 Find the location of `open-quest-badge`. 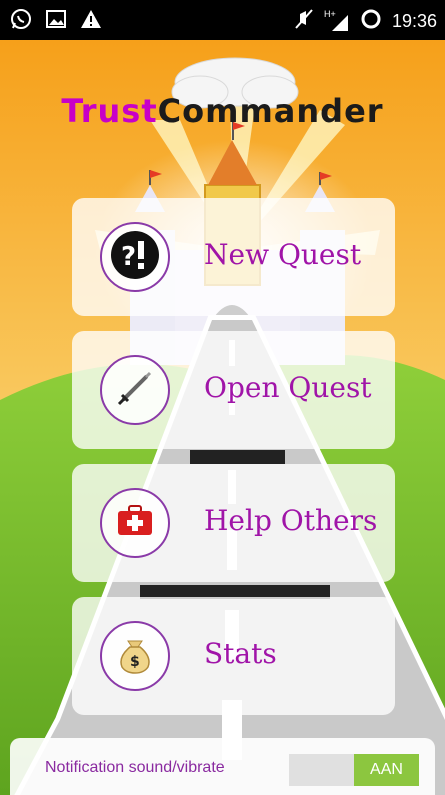

open-quest-badge is located at coordinates (135, 390).